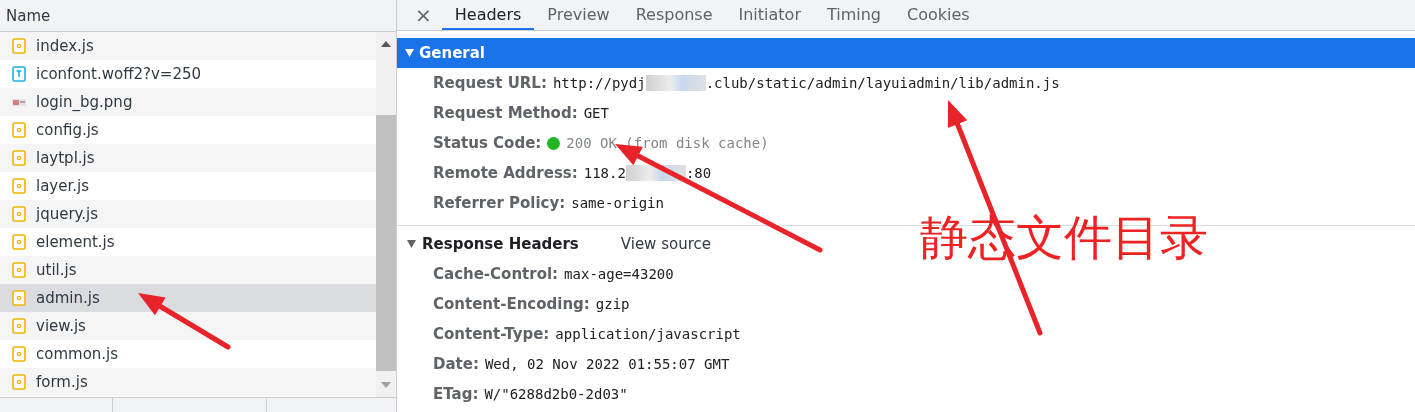 This screenshot has height=412, width=1415. Describe the element at coordinates (604, 173) in the screenshot. I see `header-value: 118.2` at that location.